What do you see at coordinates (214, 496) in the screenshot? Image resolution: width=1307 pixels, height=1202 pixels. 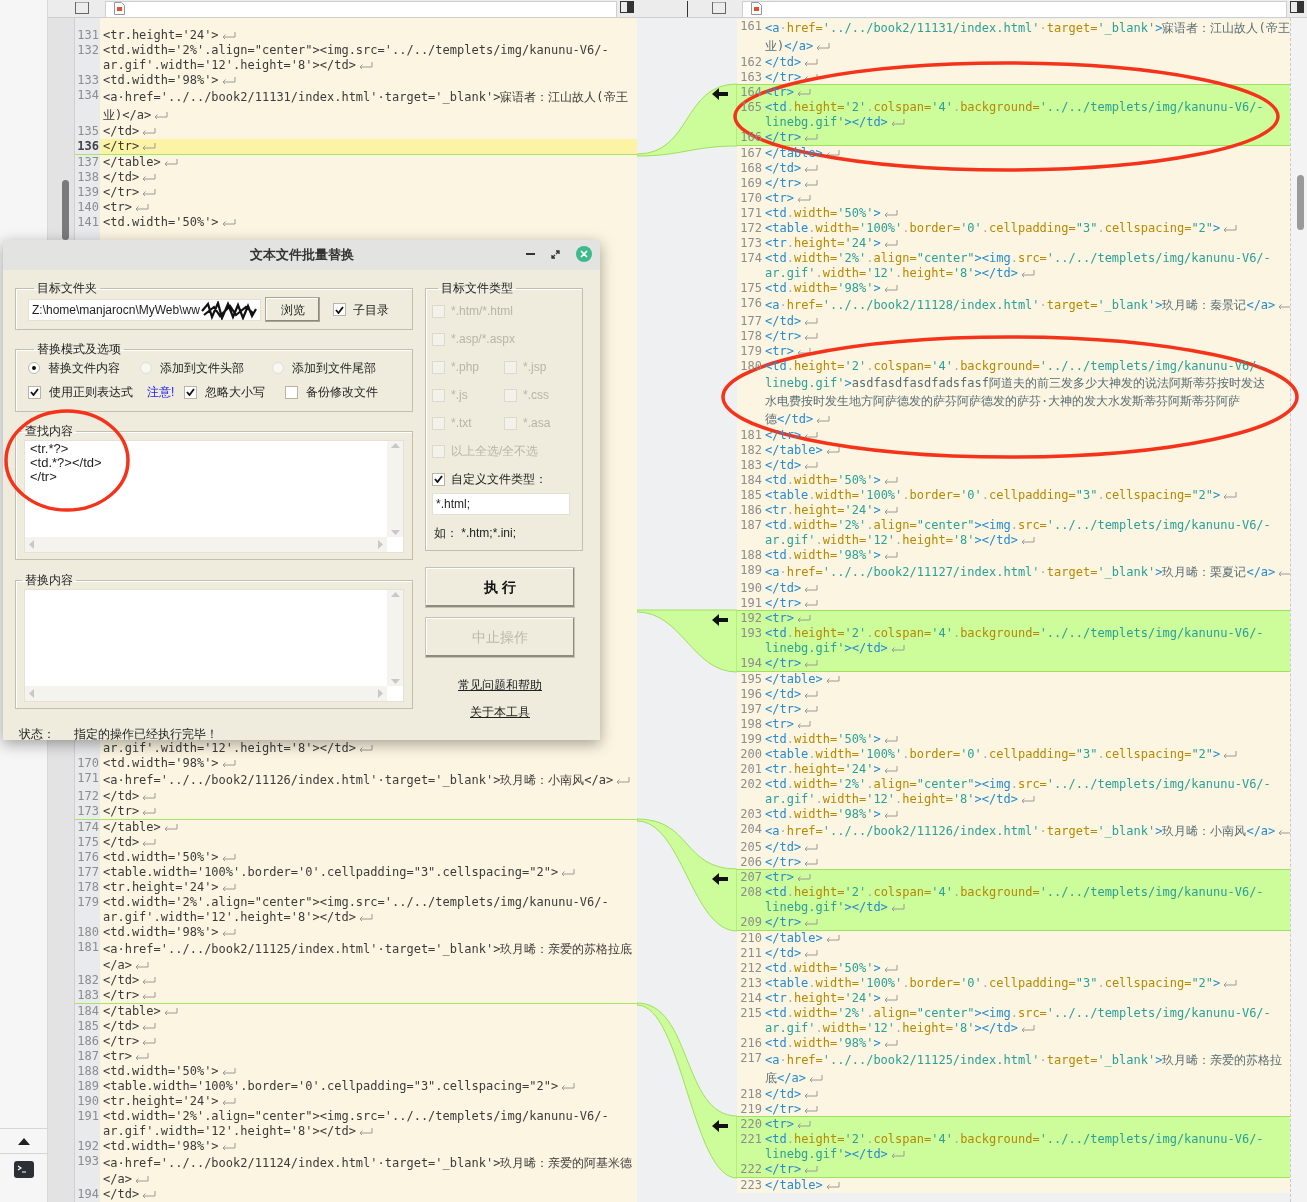 I see `text-area-panel: <tr.*?> <td.*?></td> </tr>` at bounding box center [214, 496].